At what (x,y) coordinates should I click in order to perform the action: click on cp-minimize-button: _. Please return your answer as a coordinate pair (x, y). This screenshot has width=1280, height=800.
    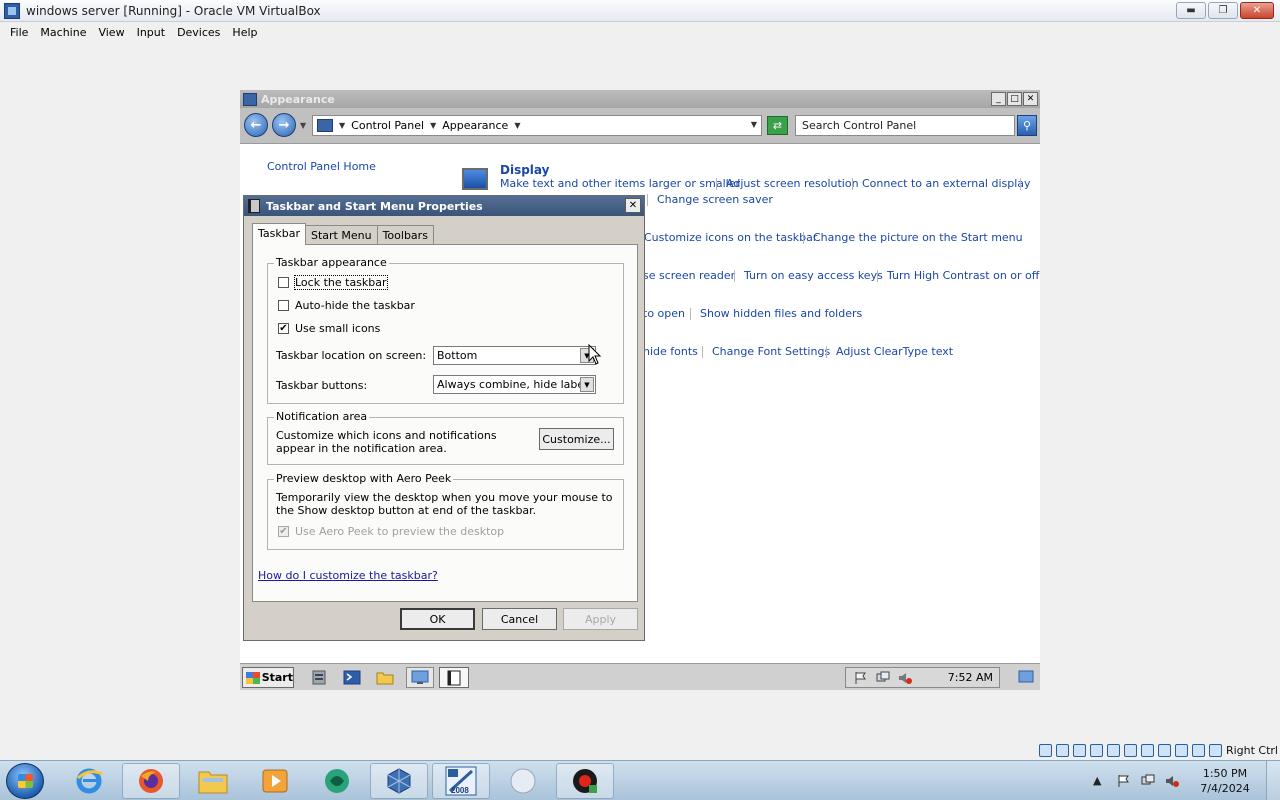
    Looking at the image, I should click on (998, 99).